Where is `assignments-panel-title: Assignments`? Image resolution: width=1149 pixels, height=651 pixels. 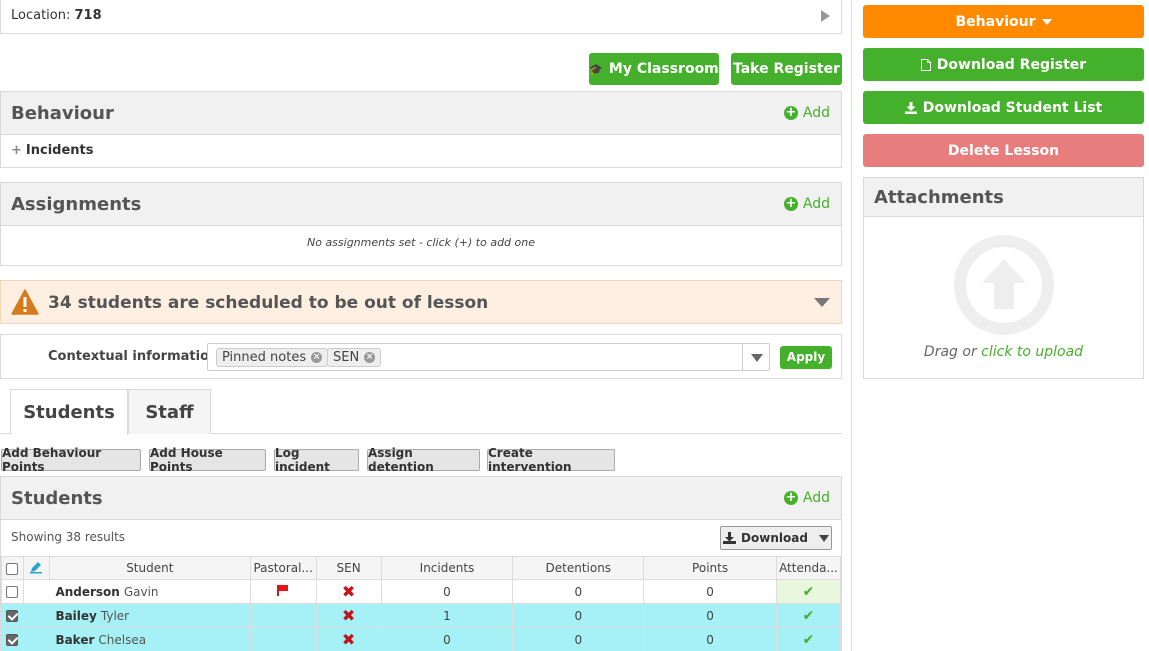 assignments-panel-title: Assignments is located at coordinates (76, 204).